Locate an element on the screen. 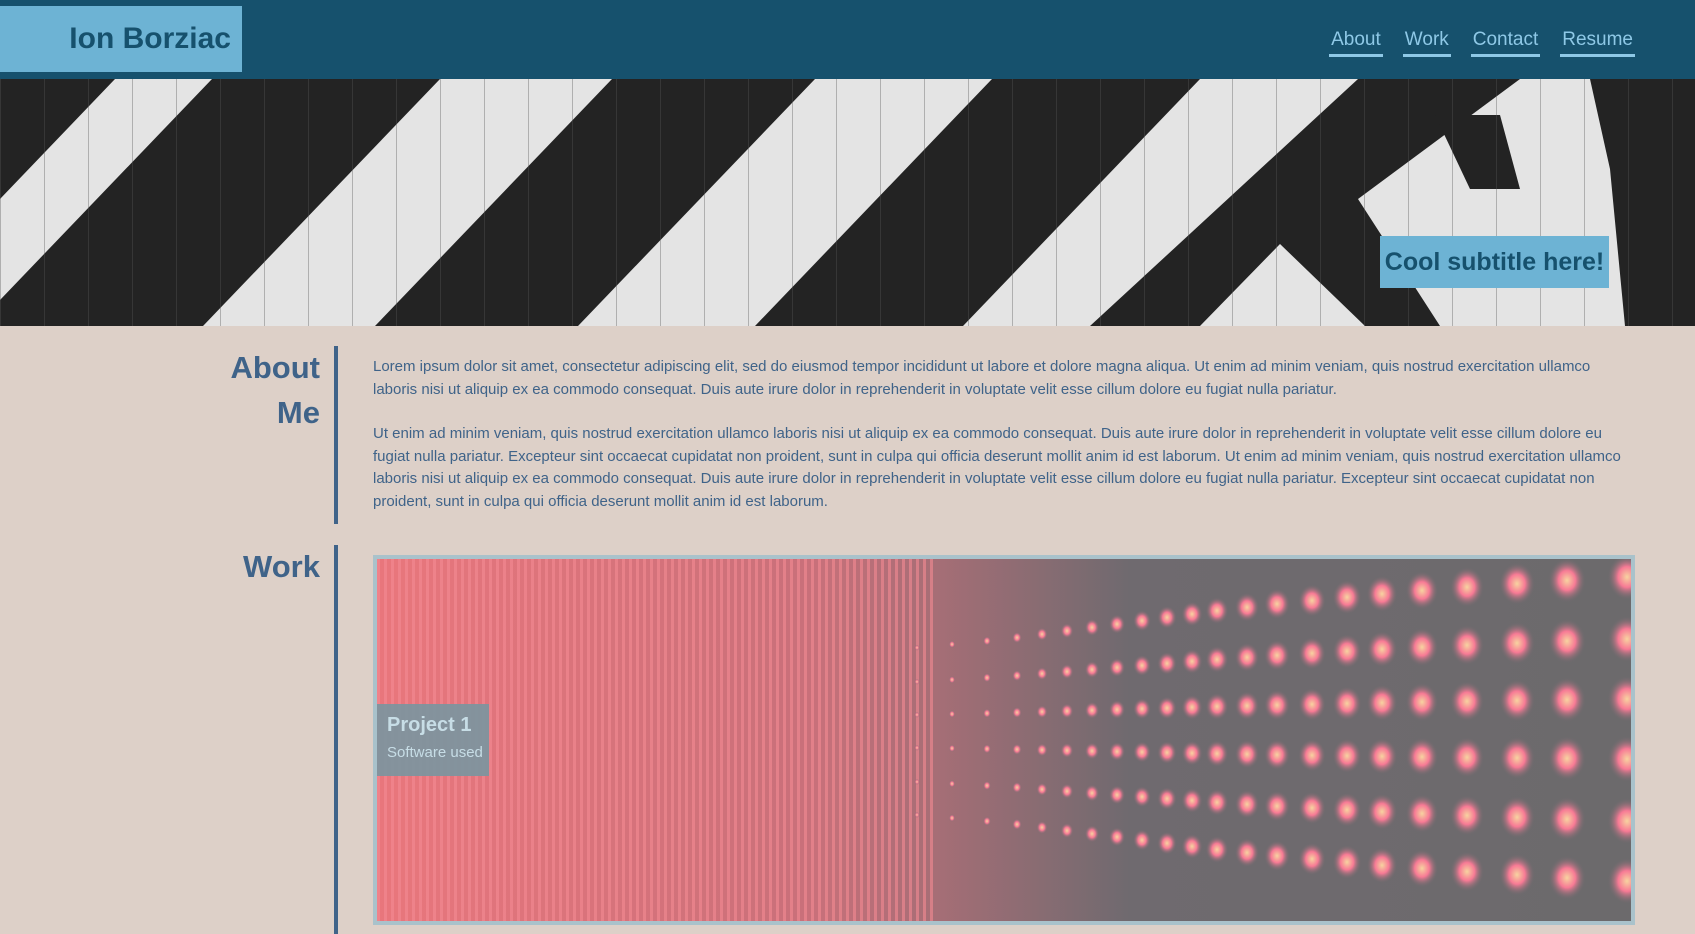 This screenshot has height=934, width=1695. brand-logo: Ion Borziac is located at coordinates (121, 39).